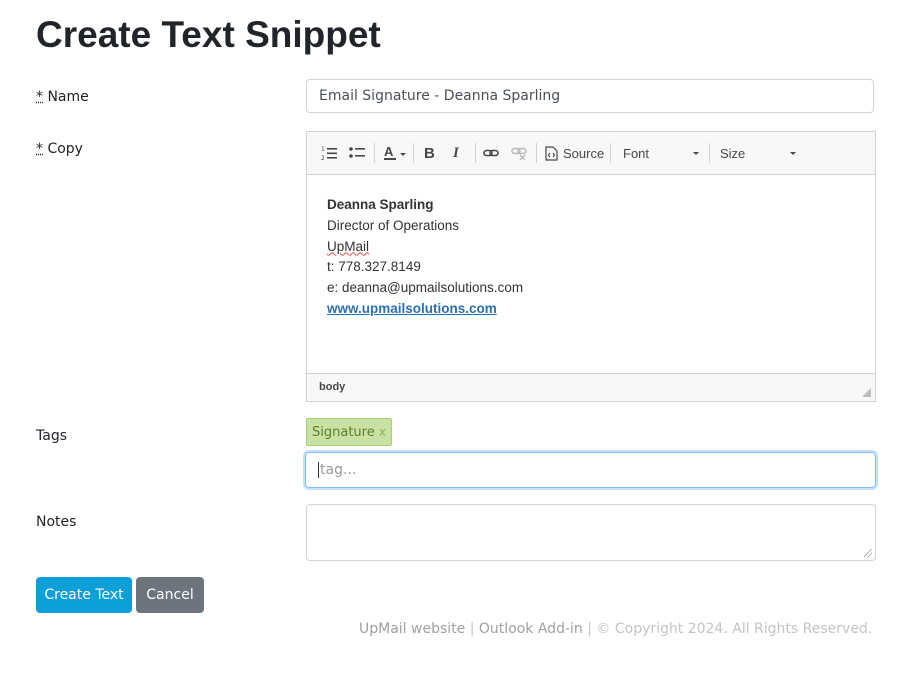 The image size is (907, 682). Describe the element at coordinates (584, 153) in the screenshot. I see `source-label: Source` at that location.